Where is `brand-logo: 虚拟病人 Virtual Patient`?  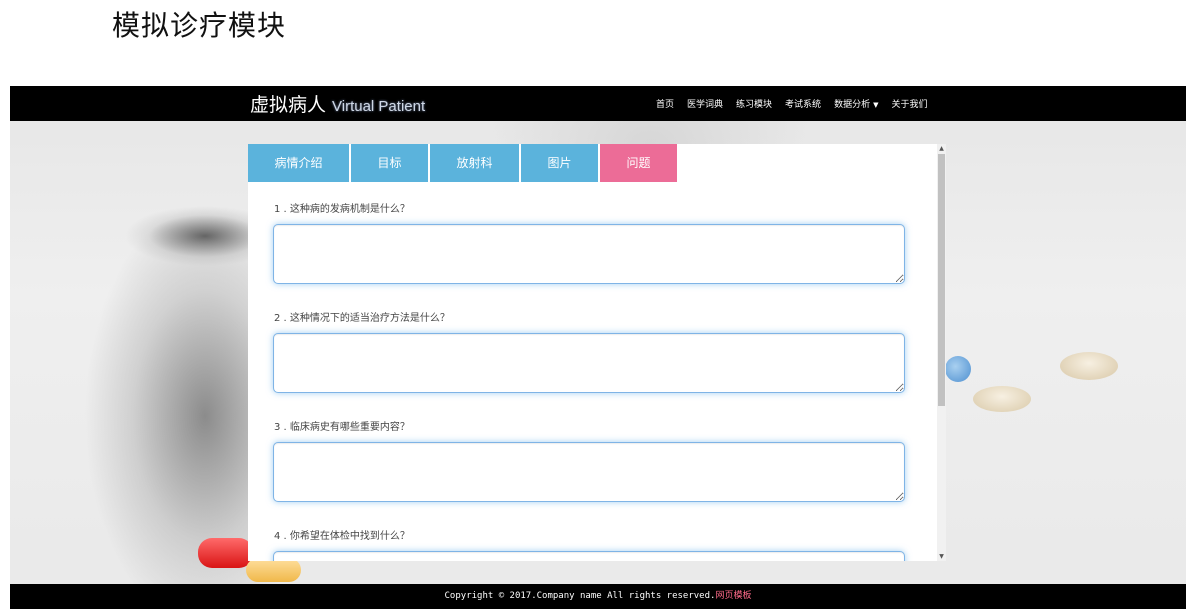
brand-logo: 虚拟病人 Virtual Patient is located at coordinates (337, 103).